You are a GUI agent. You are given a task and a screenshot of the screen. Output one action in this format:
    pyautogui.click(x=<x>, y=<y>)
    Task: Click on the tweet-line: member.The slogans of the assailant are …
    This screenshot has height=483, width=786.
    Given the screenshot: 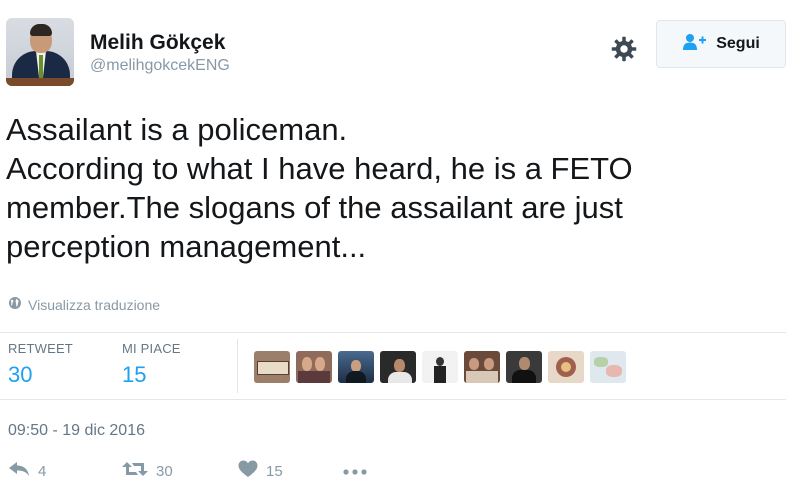 What is the action you would take?
    pyautogui.click(x=314, y=207)
    